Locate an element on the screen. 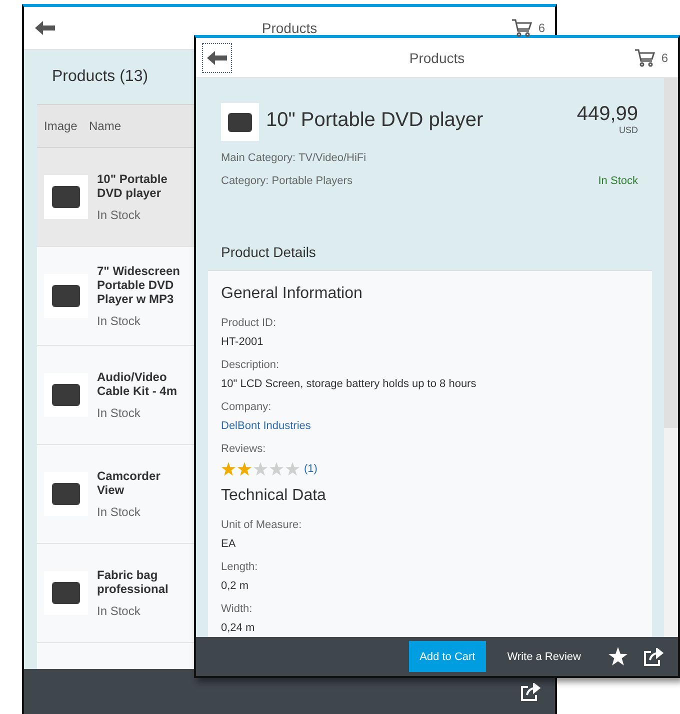  group-title: Technical Data is located at coordinates (274, 496).